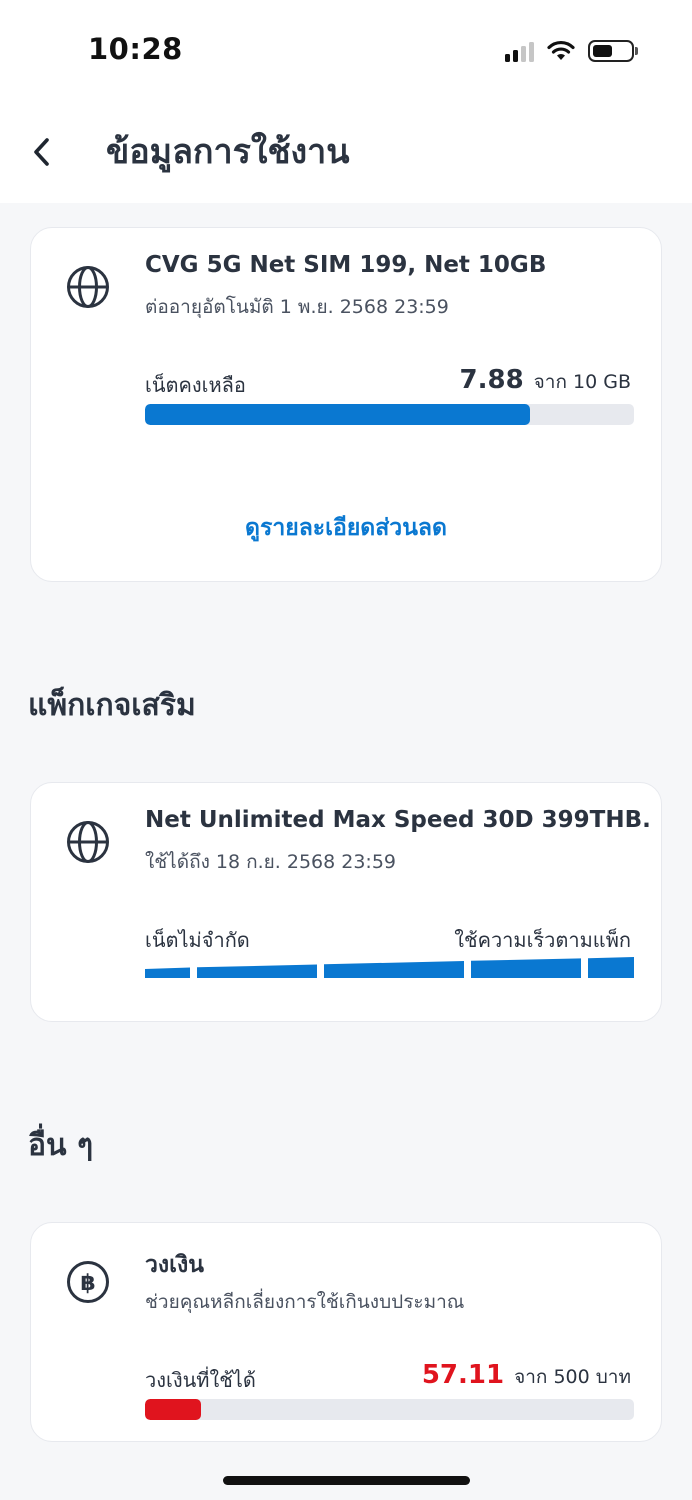 The height and width of the screenshot is (1500, 692). I want to click on unlimited-bar-icon, so click(389, 967).